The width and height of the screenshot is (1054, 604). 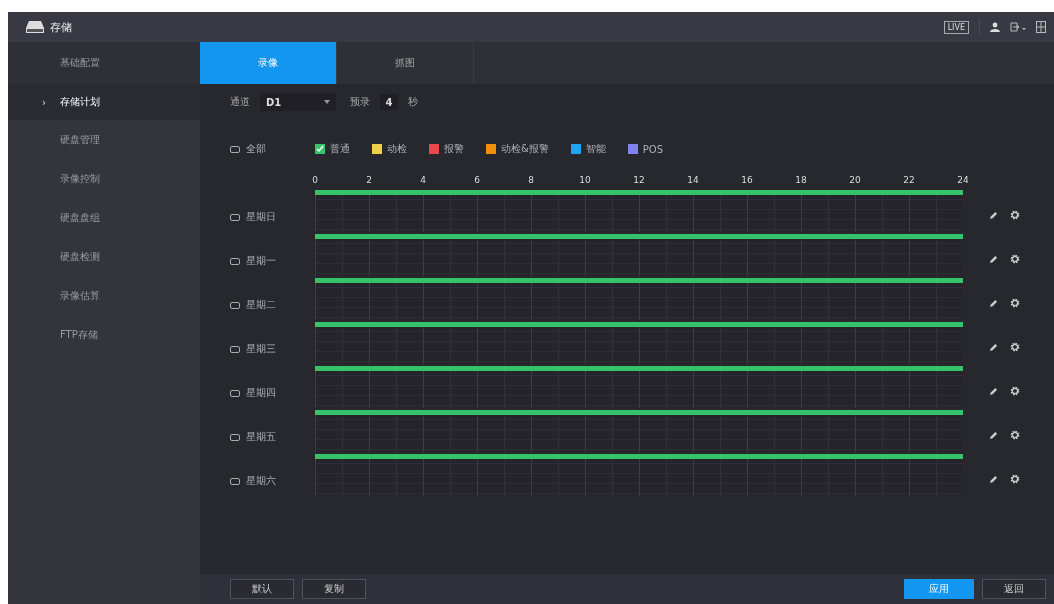 What do you see at coordinates (104, 102) in the screenshot?
I see `sidebar-item: › 存储计划` at bounding box center [104, 102].